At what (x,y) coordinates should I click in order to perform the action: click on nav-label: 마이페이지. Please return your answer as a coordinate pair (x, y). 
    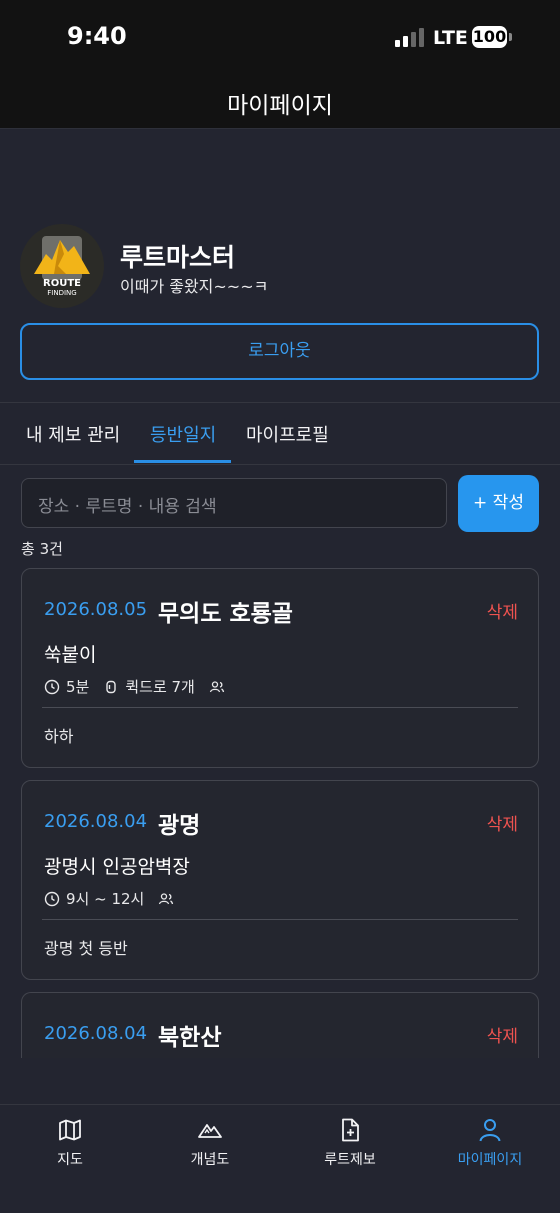
    Looking at the image, I should click on (490, 1160).